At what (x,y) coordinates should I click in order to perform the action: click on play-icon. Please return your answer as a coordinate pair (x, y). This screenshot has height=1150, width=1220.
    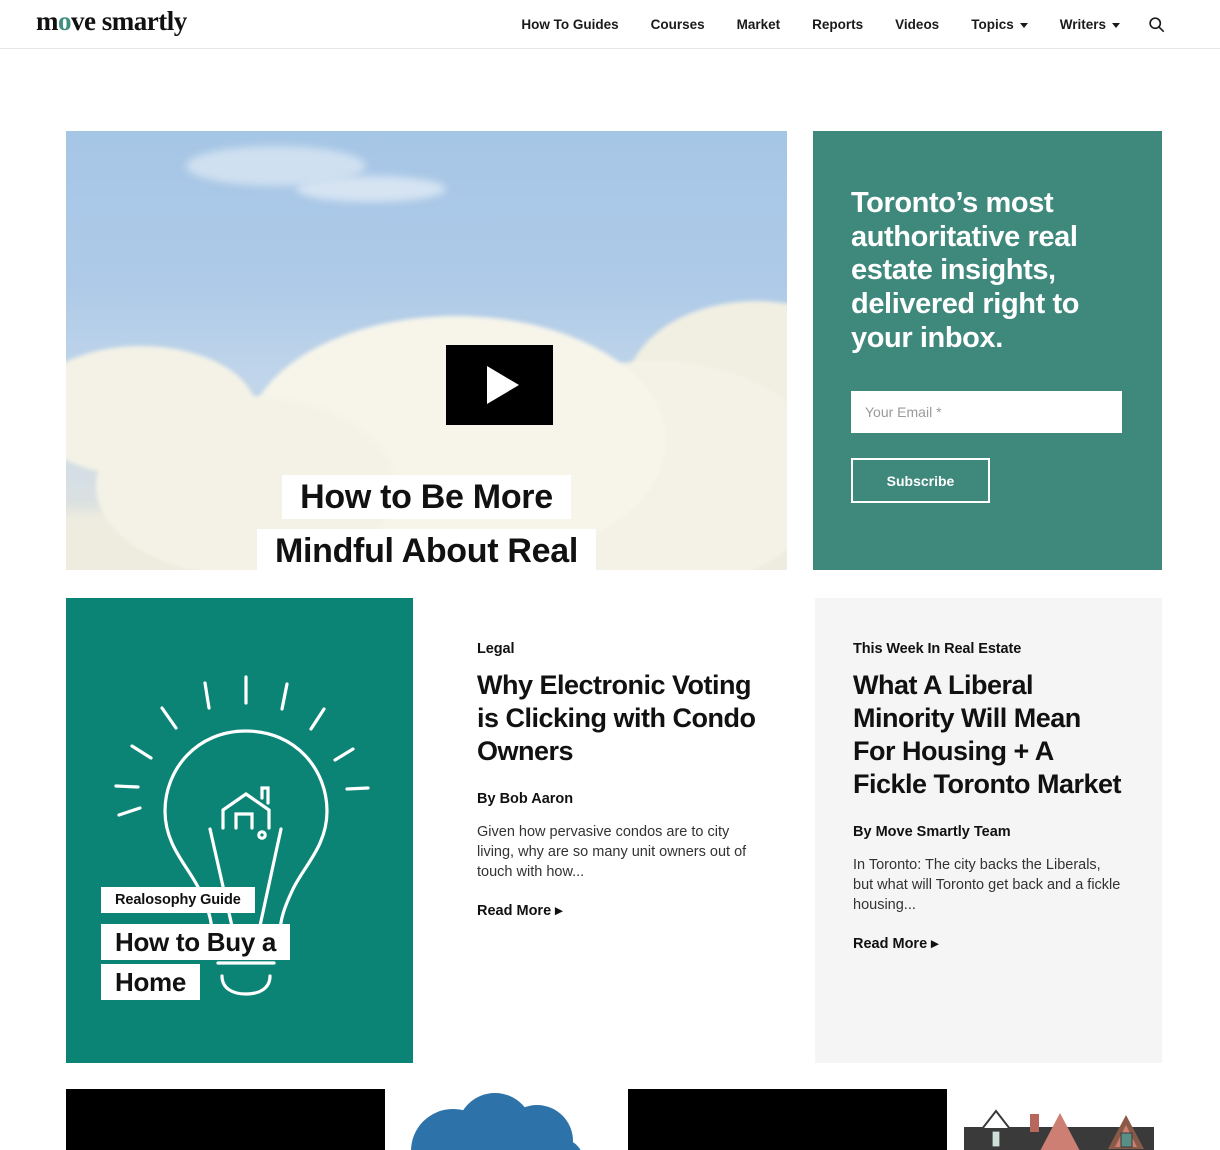
    Looking at the image, I should click on (502, 385).